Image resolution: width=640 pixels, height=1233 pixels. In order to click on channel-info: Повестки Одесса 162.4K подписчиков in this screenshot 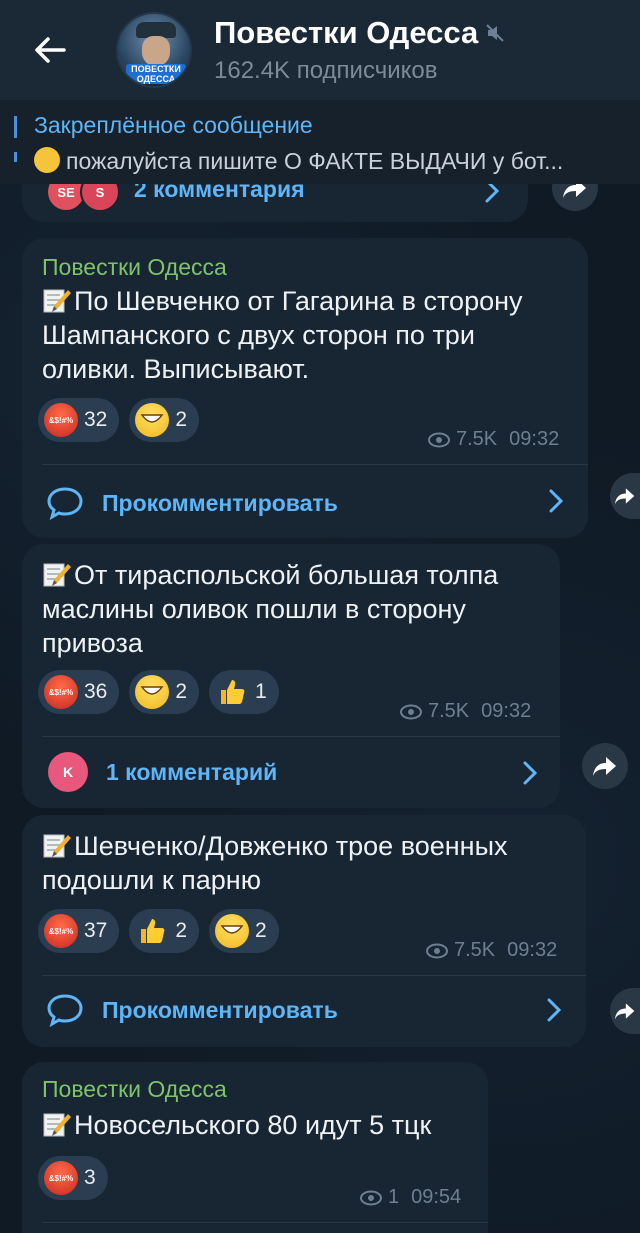, I will do `click(359, 50)`.